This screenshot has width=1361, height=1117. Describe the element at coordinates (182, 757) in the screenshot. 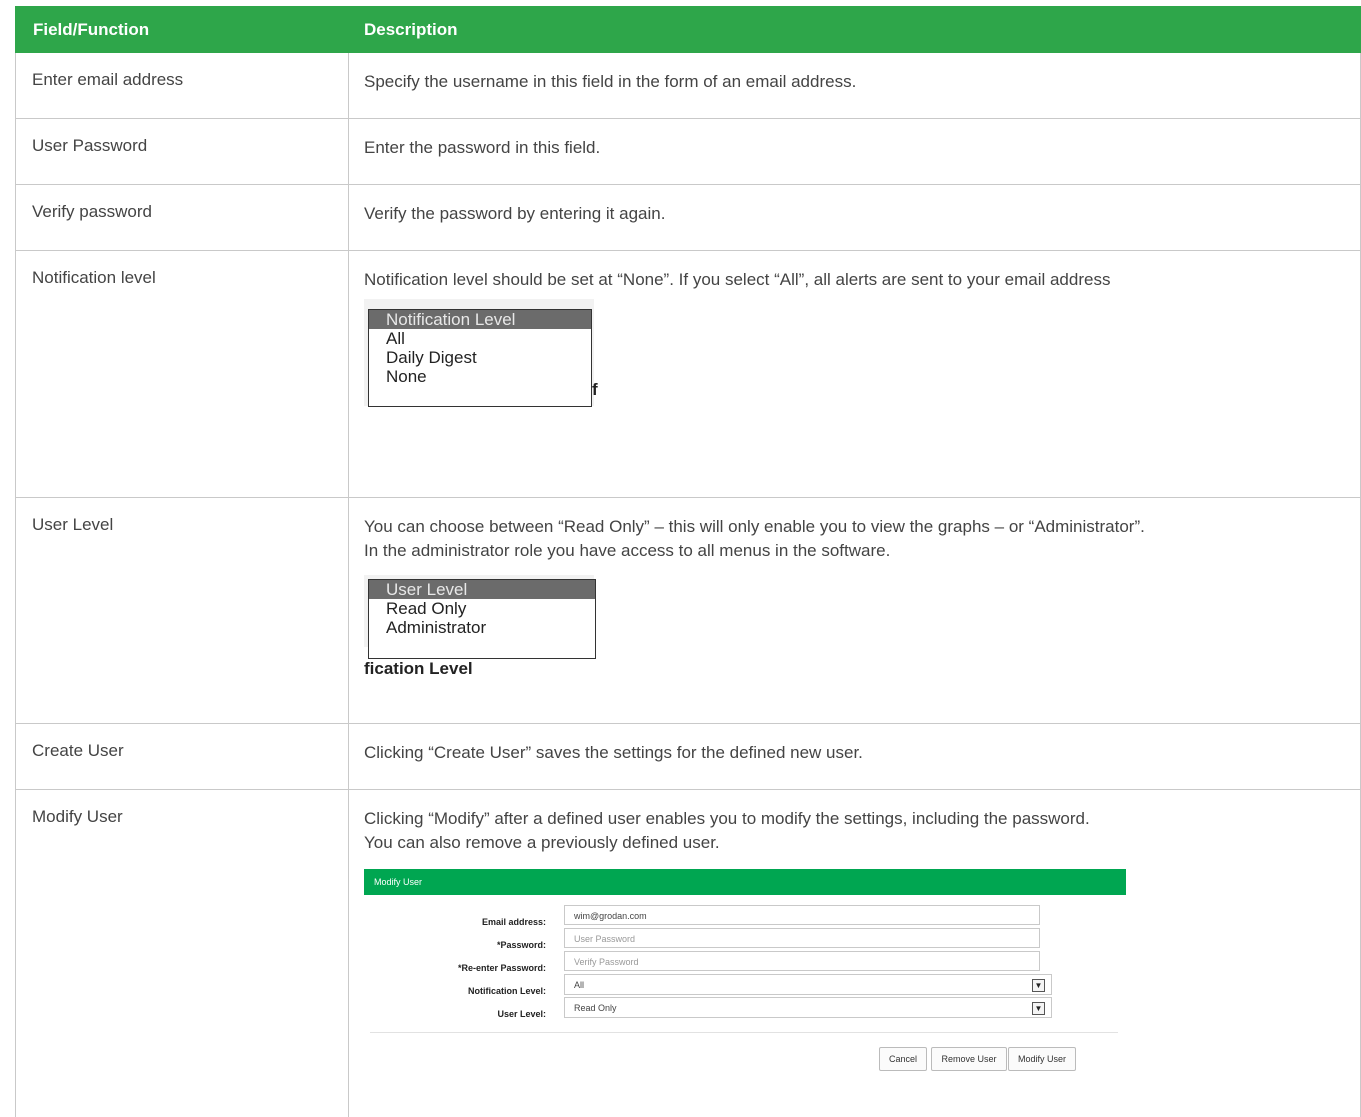

I see `field-name: Create User` at that location.